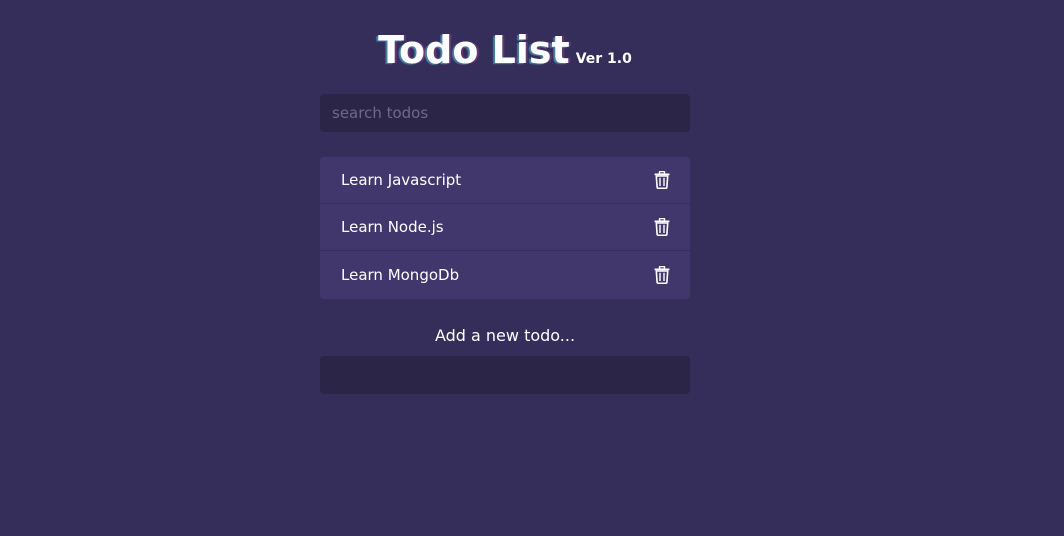  Describe the element at coordinates (603, 59) in the screenshot. I see `version-badge: Ver 1.0` at that location.